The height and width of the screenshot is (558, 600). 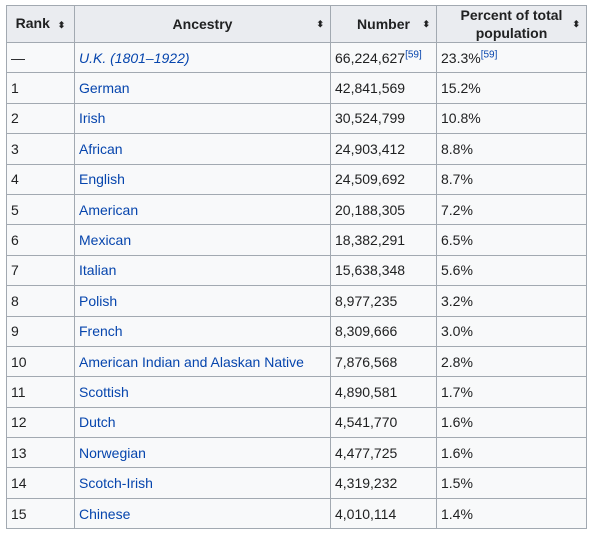 What do you see at coordinates (511, 24) in the screenshot?
I see `percent-column-header: Percent of total population ⬍` at bounding box center [511, 24].